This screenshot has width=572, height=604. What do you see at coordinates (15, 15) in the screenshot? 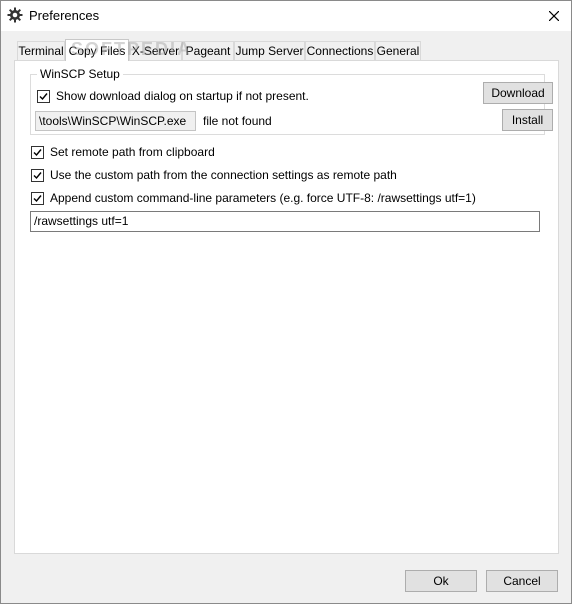
I see `gear-icon` at bounding box center [15, 15].